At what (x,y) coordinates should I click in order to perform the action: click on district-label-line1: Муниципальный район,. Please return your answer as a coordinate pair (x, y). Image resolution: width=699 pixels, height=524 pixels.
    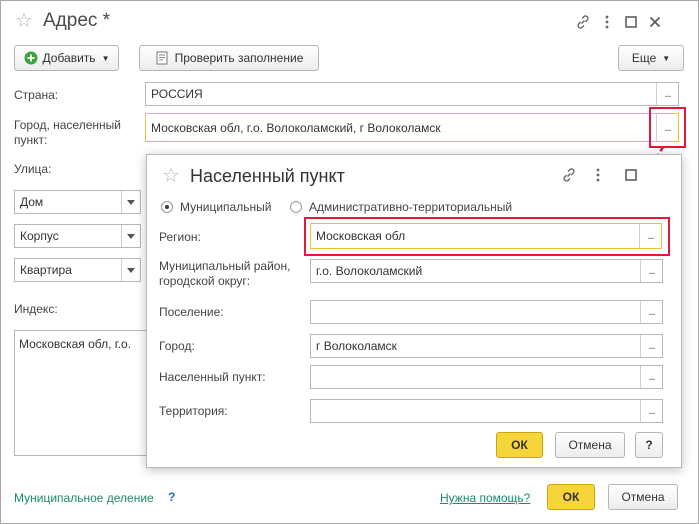
    Looking at the image, I should click on (225, 266).